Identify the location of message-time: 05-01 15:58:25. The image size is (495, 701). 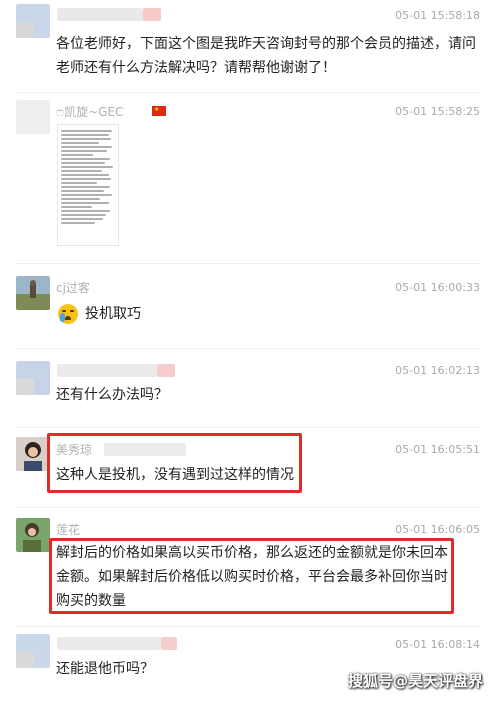
(437, 111).